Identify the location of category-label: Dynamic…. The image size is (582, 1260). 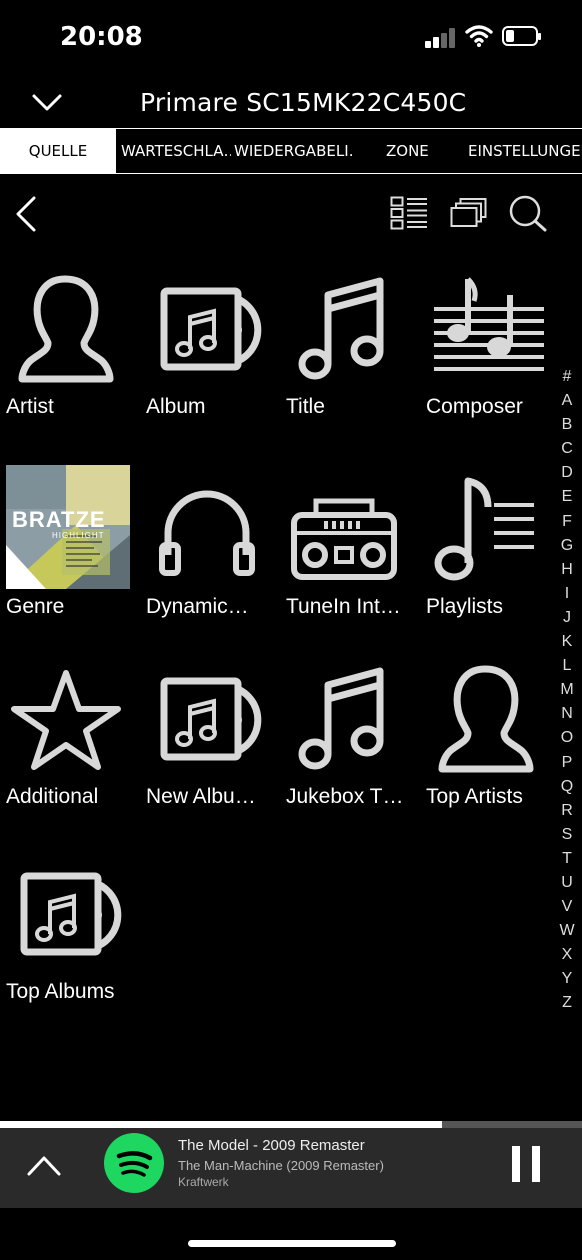
(197, 606).